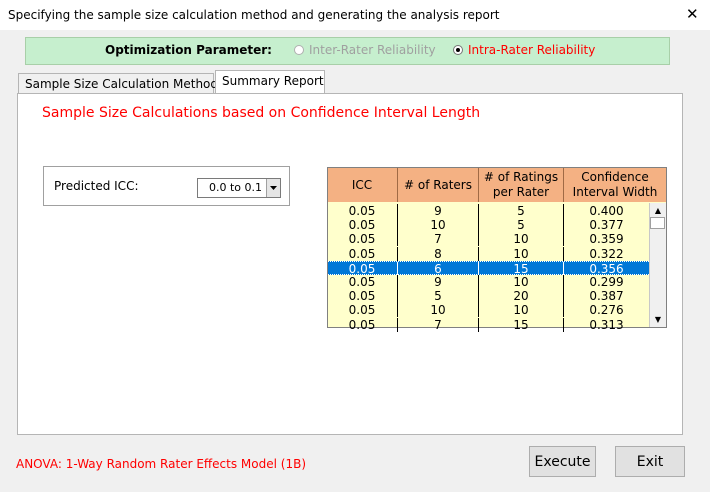  What do you see at coordinates (188, 50) in the screenshot?
I see `optimization-label: Optimization Parameter:` at bounding box center [188, 50].